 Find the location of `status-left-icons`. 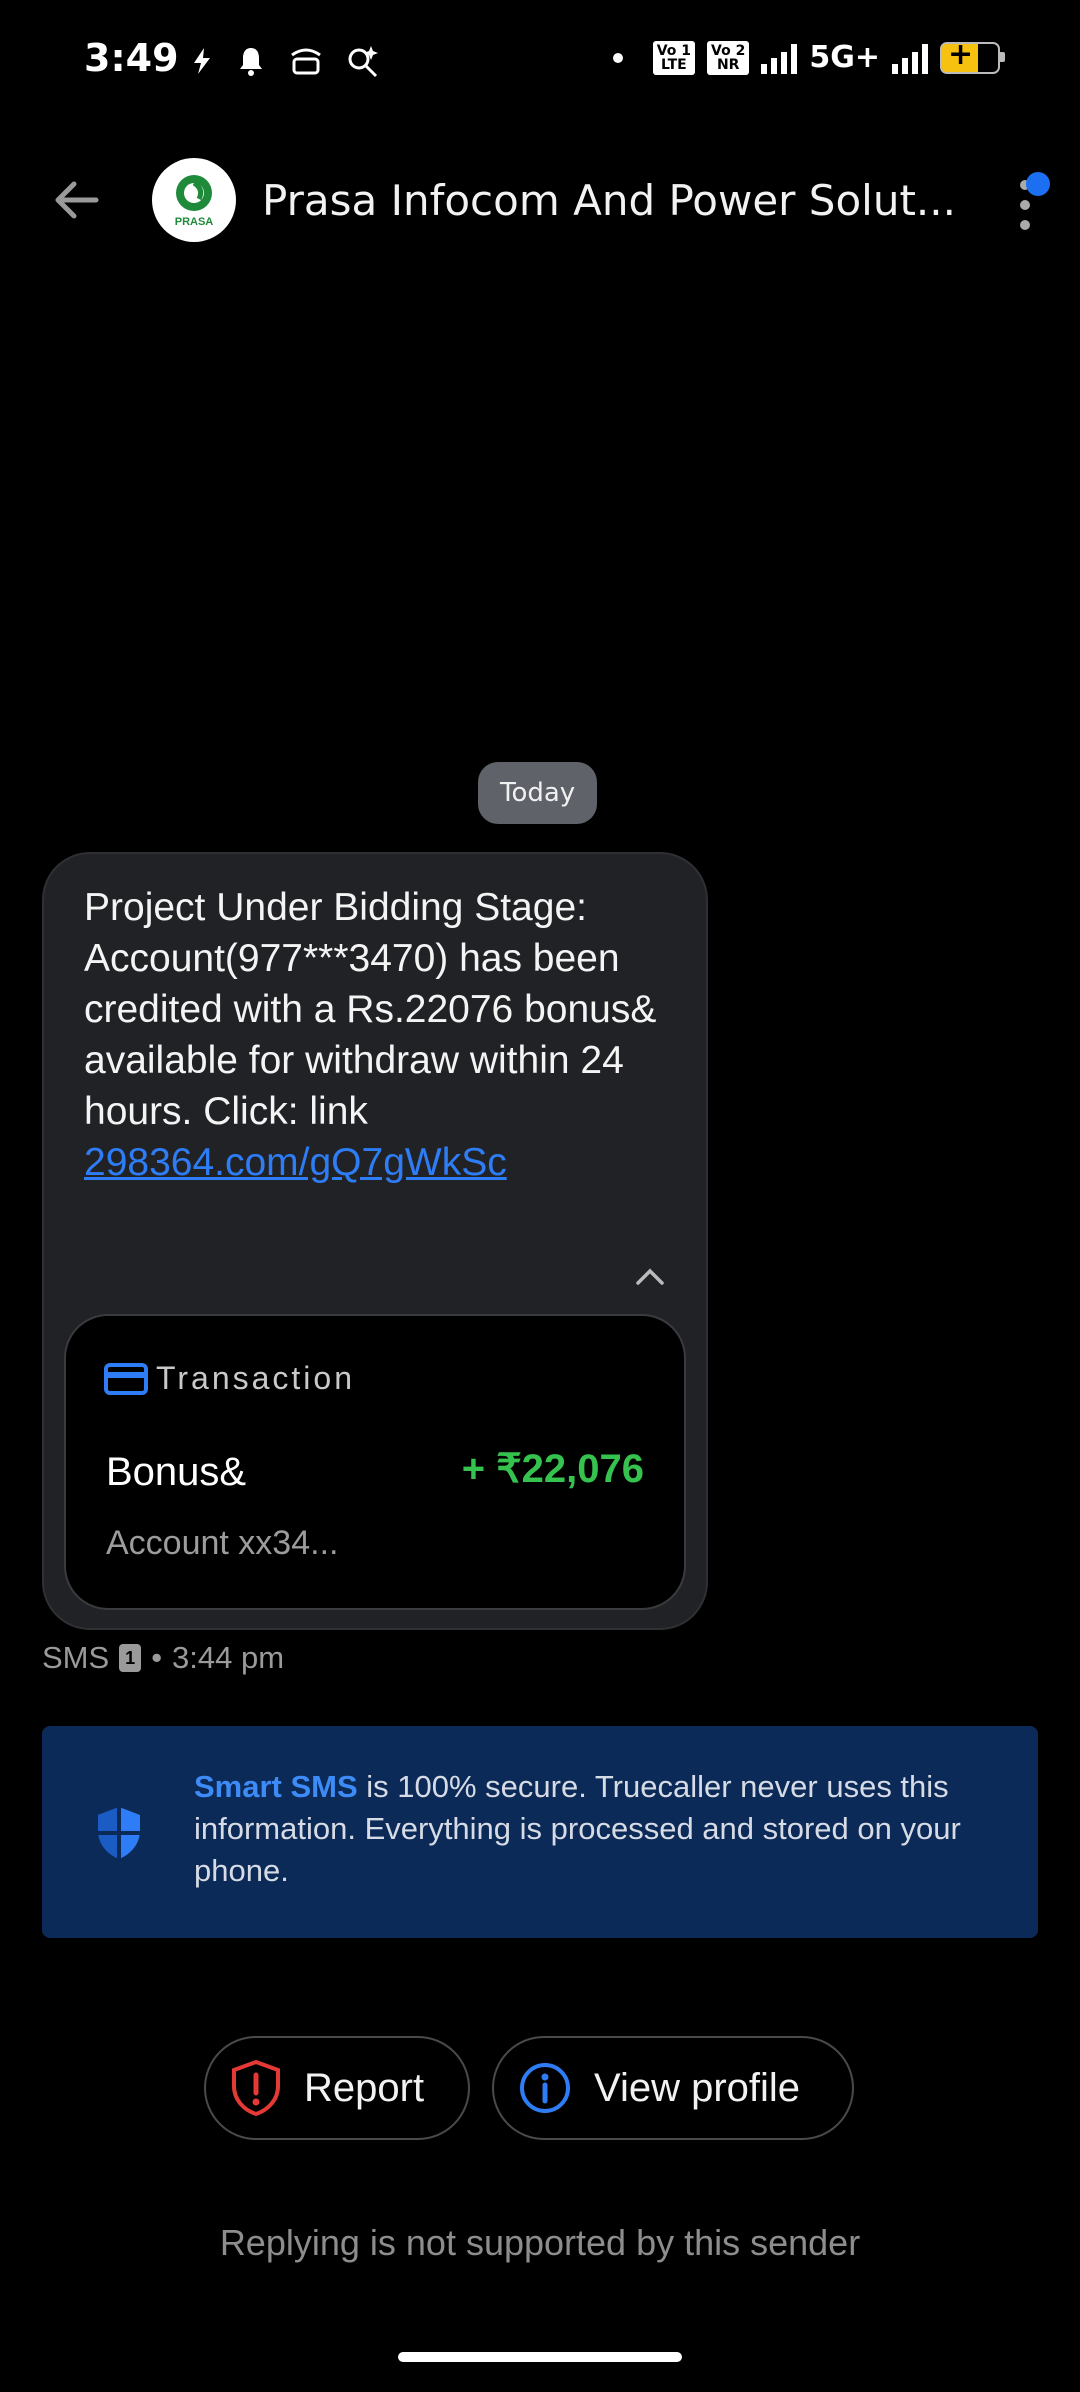

status-left-icons is located at coordinates (285, 61).